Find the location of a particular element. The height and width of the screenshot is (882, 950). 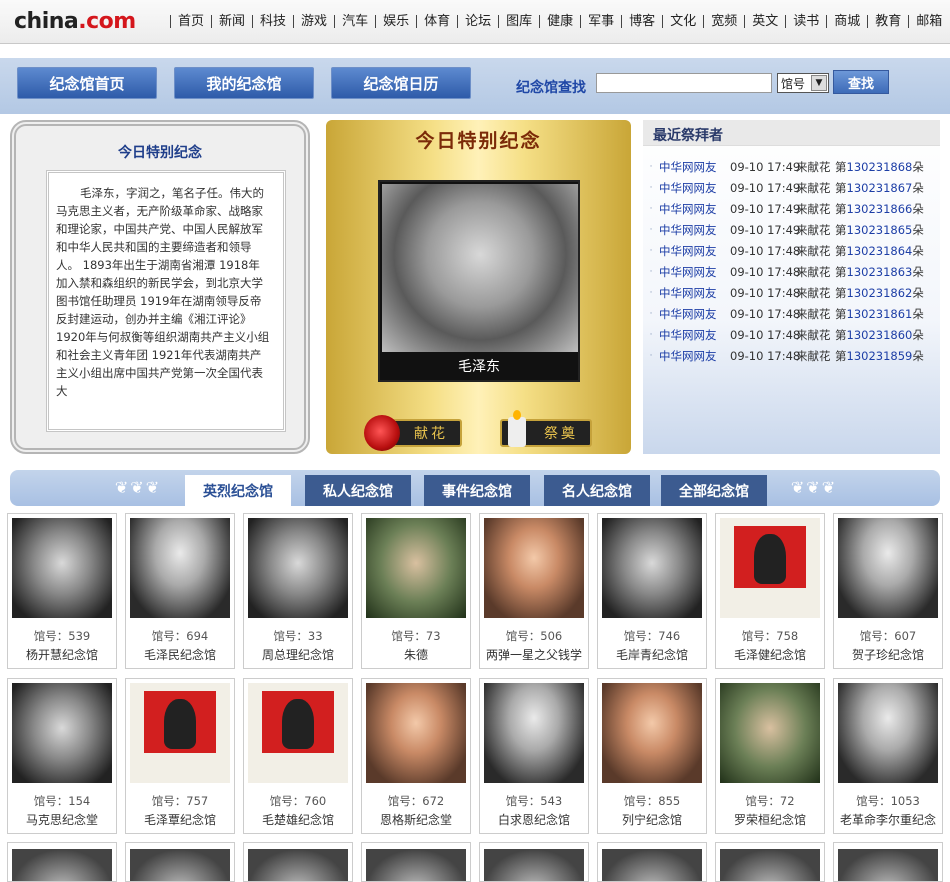

my-memorial-button: 我的纪念馆 is located at coordinates (244, 83).